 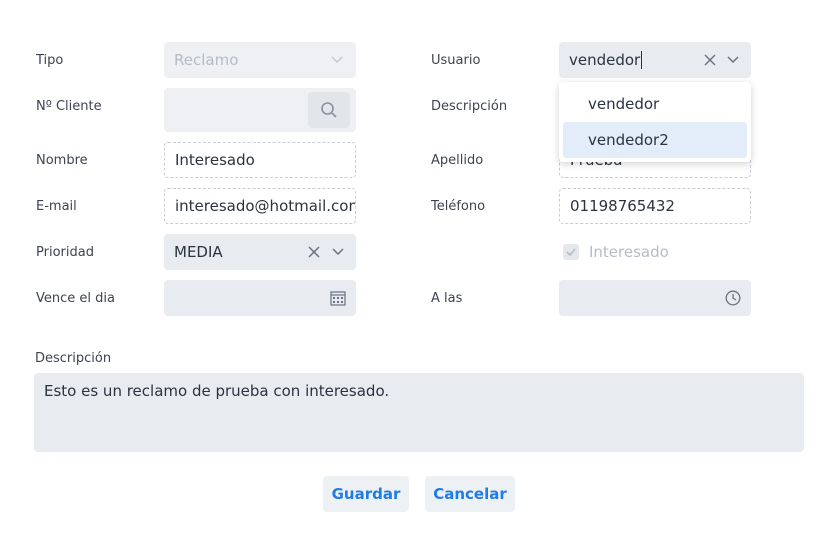 I want to click on search-button, so click(x=329, y=110).